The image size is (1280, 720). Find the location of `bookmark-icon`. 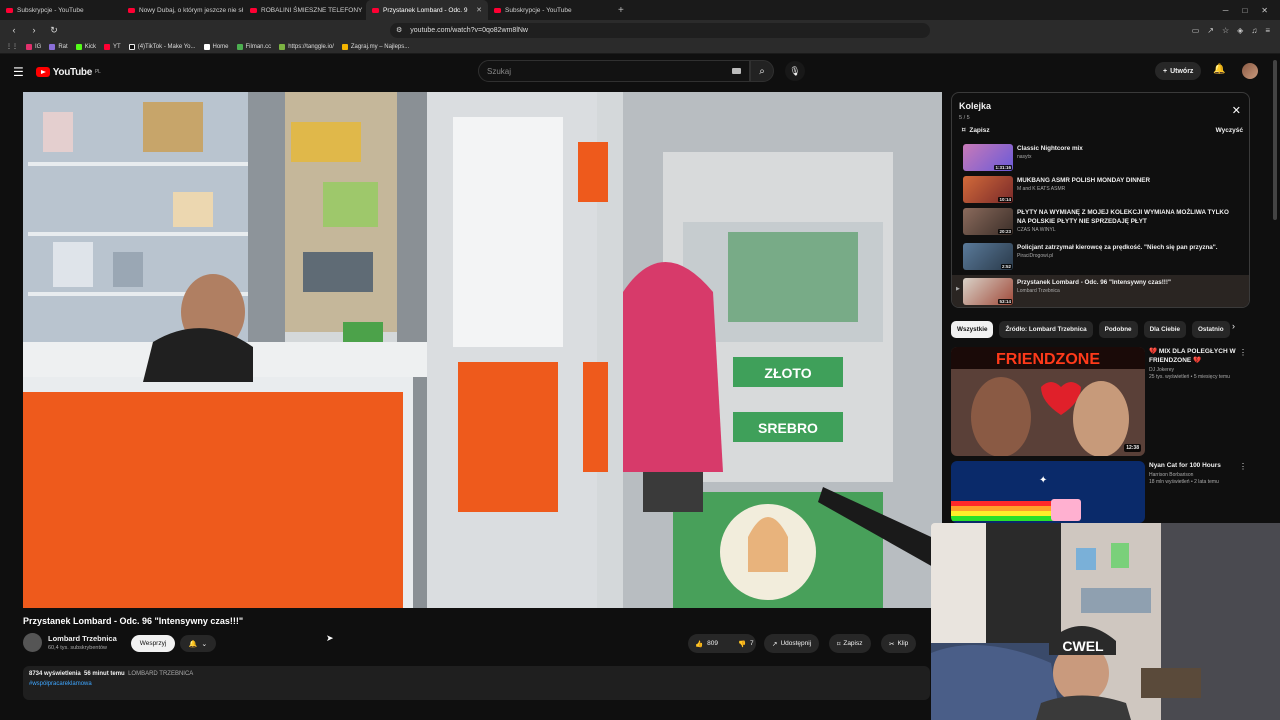

bookmark-icon is located at coordinates (52, 46).